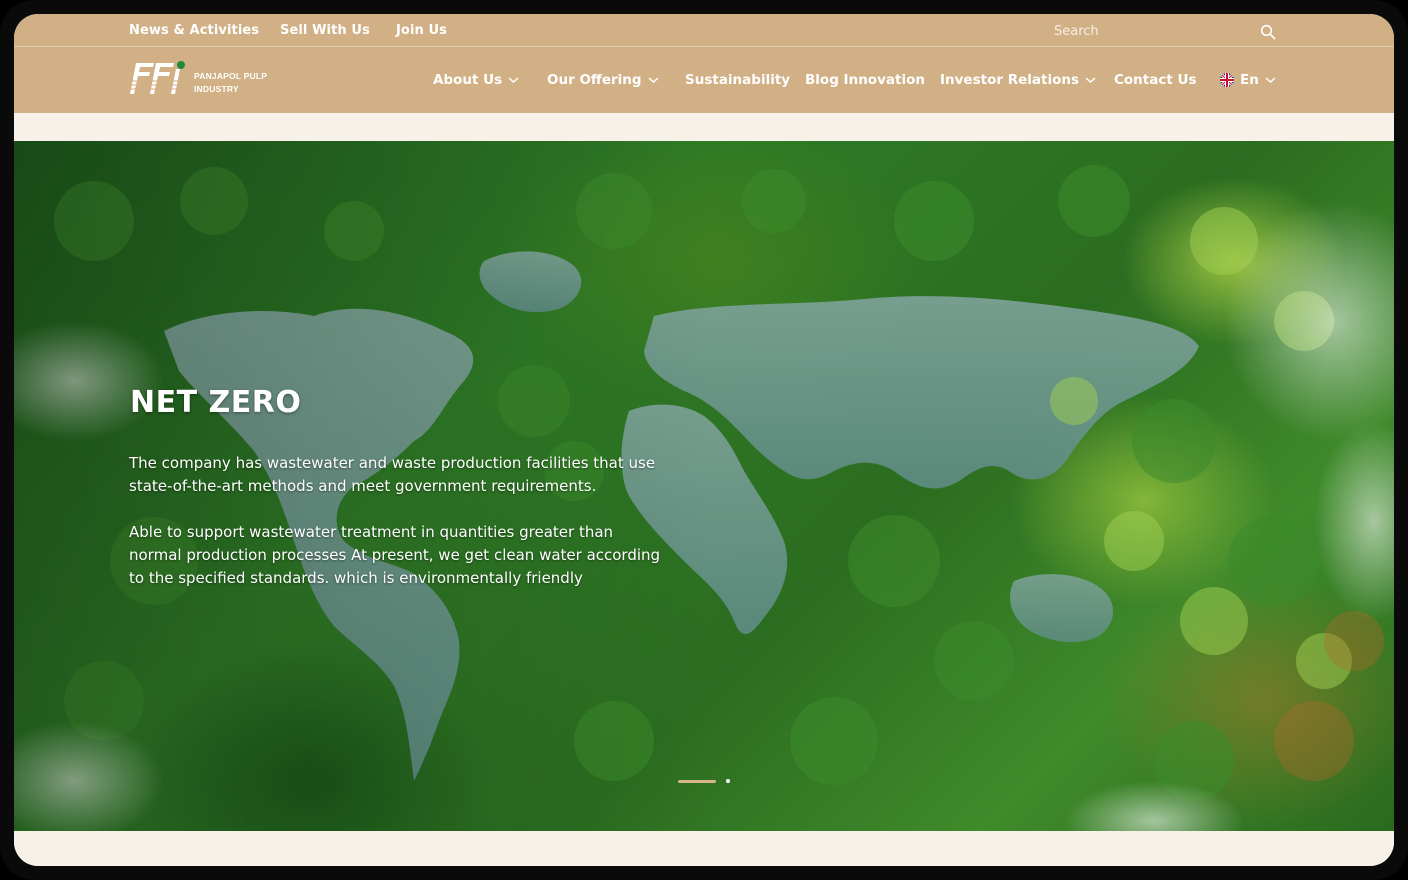 The image size is (1408, 880). I want to click on nav-about-us: About Us, so click(476, 80).